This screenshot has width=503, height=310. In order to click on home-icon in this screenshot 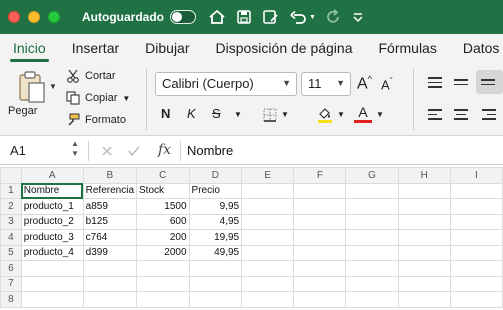, I will do `click(217, 17)`.